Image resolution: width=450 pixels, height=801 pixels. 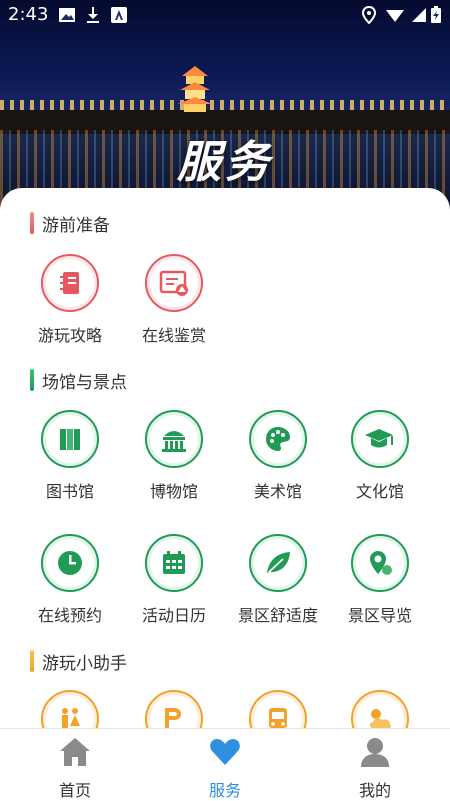 What do you see at coordinates (84, 382) in the screenshot?
I see `section-title: 场馆与景点` at bounding box center [84, 382].